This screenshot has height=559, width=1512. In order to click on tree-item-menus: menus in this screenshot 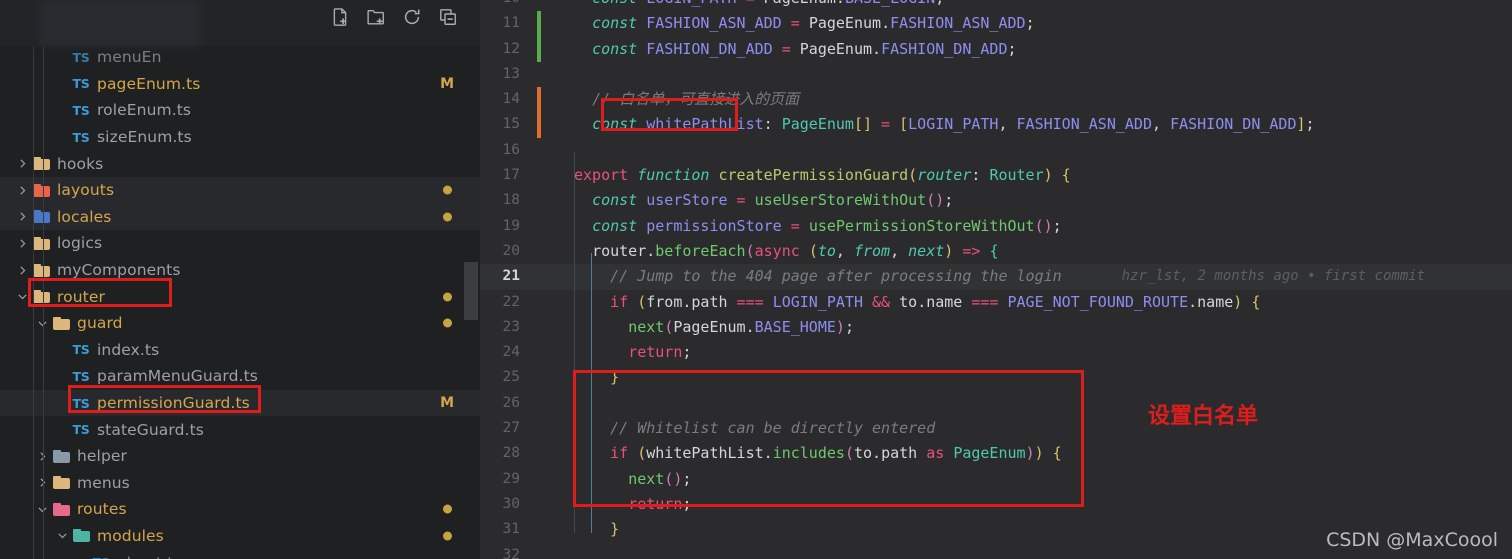, I will do `click(240, 483)`.